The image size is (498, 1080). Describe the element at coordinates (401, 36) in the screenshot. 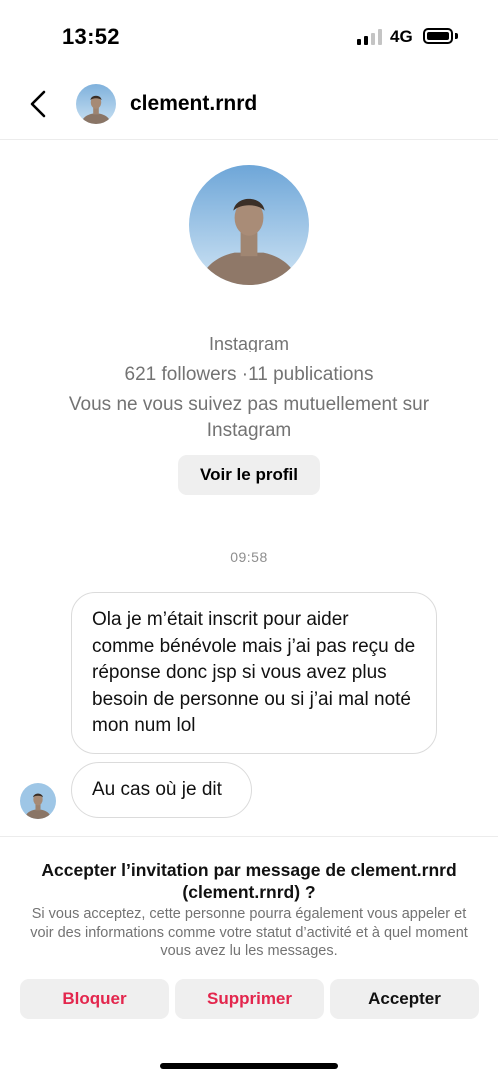

I see `network-label: 4G` at that location.